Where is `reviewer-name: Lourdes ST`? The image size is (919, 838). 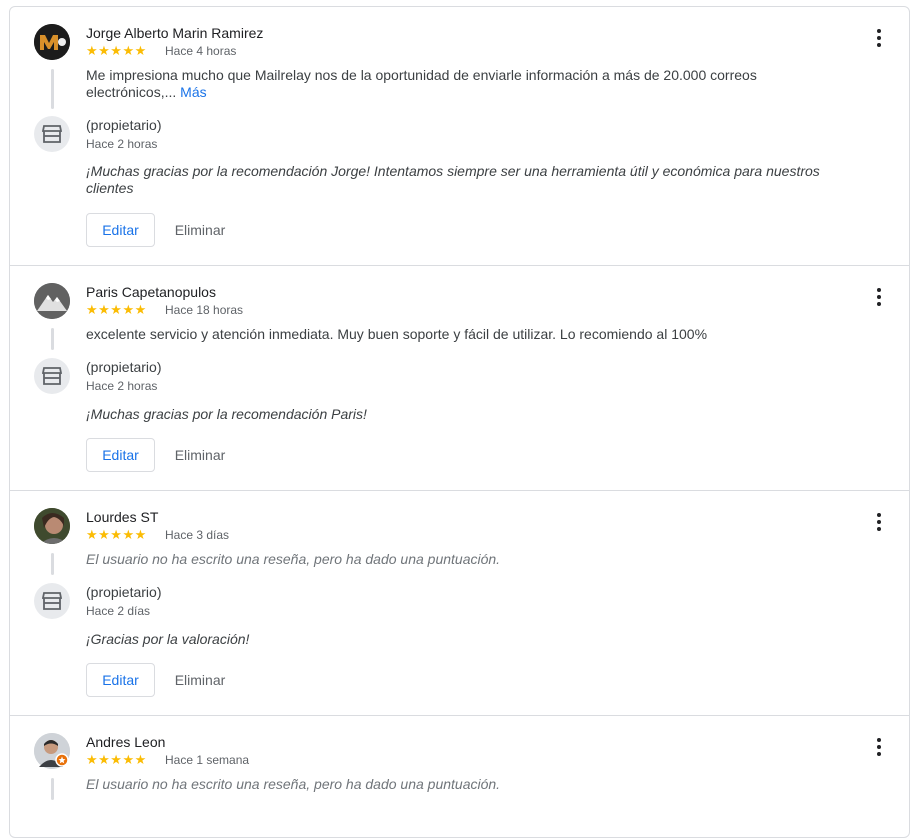
reviewer-name: Lourdes ST is located at coordinates (122, 517).